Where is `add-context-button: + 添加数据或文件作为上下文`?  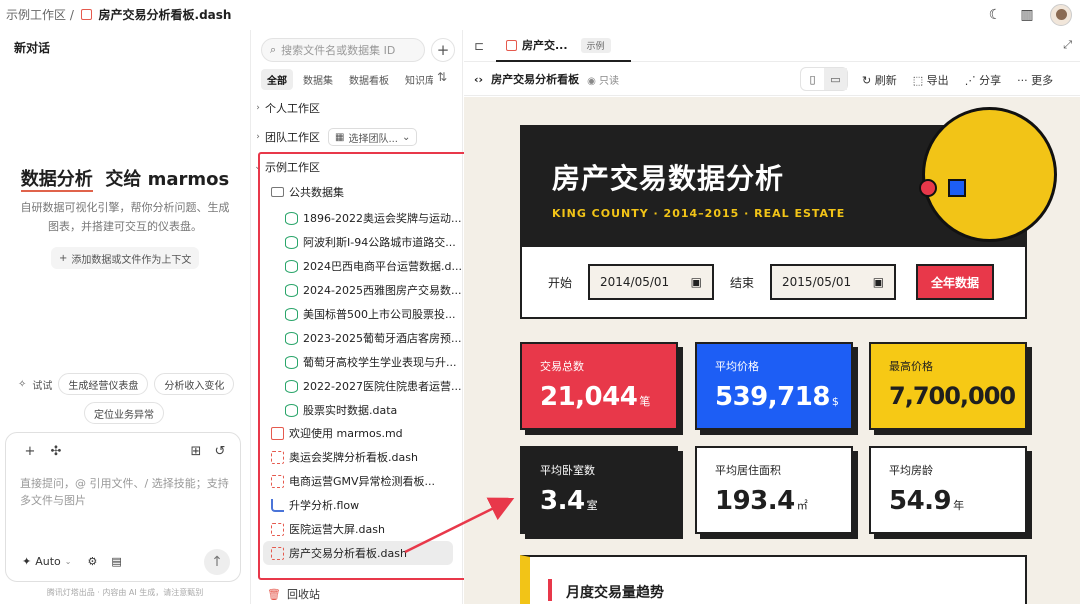 add-context-button: + 添加数据或文件作为上下文 is located at coordinates (125, 258).